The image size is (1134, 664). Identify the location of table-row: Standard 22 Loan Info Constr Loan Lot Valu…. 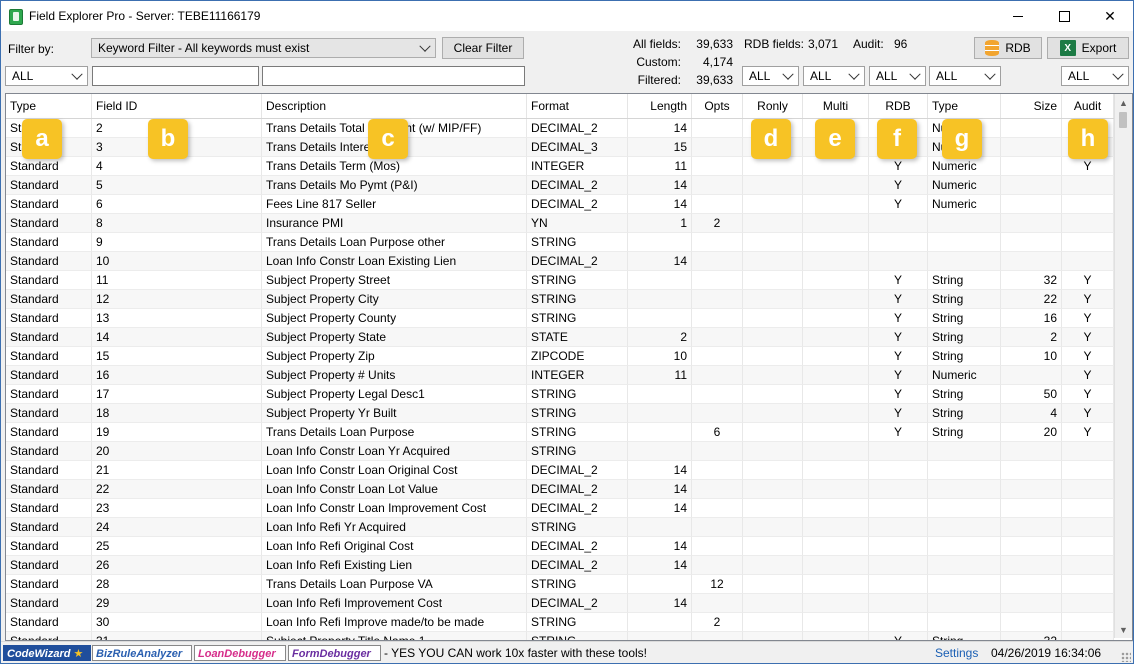
(560, 489).